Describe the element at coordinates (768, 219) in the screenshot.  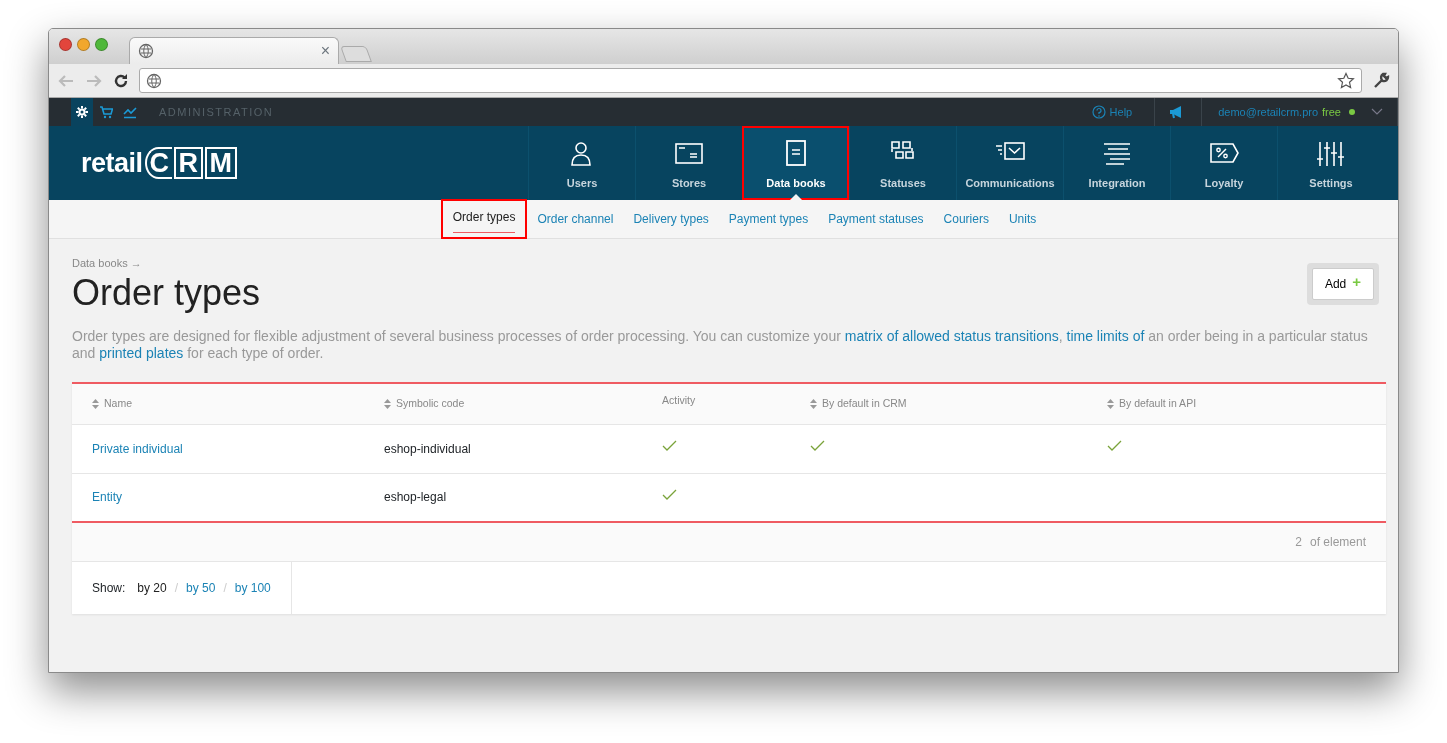
I see `sub-nav-tab: Payment types` at that location.